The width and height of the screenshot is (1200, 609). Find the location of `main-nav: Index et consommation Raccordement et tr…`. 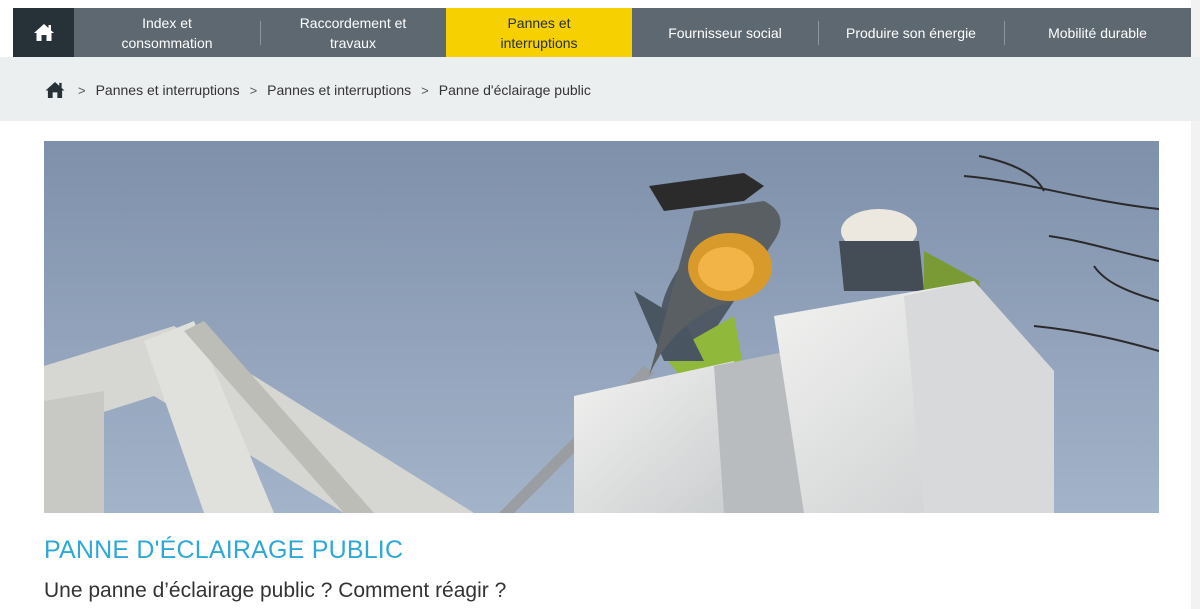

main-nav: Index et consommation Raccordement et tr… is located at coordinates (602, 32).